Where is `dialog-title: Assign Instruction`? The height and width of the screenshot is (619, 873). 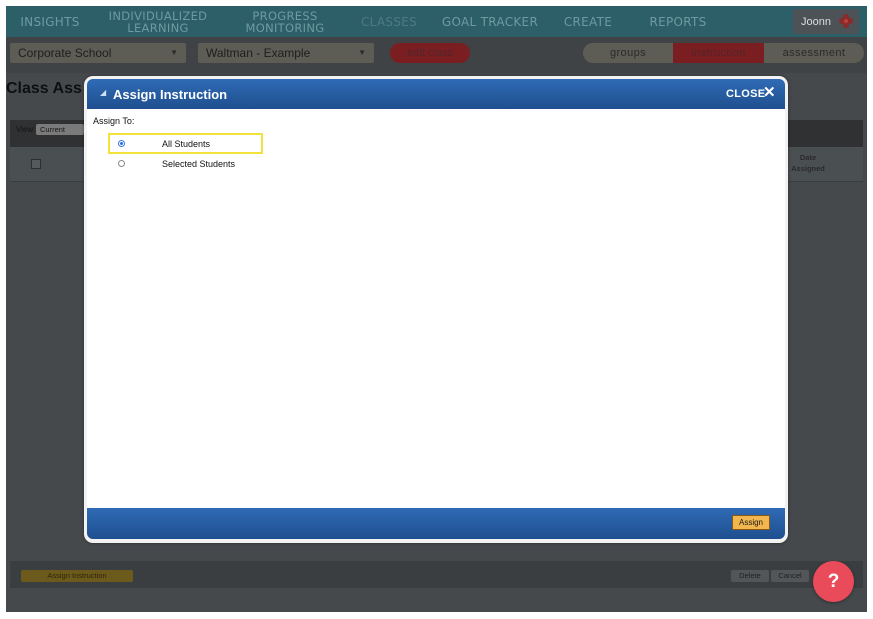
dialog-title: Assign Instruction is located at coordinates (170, 94).